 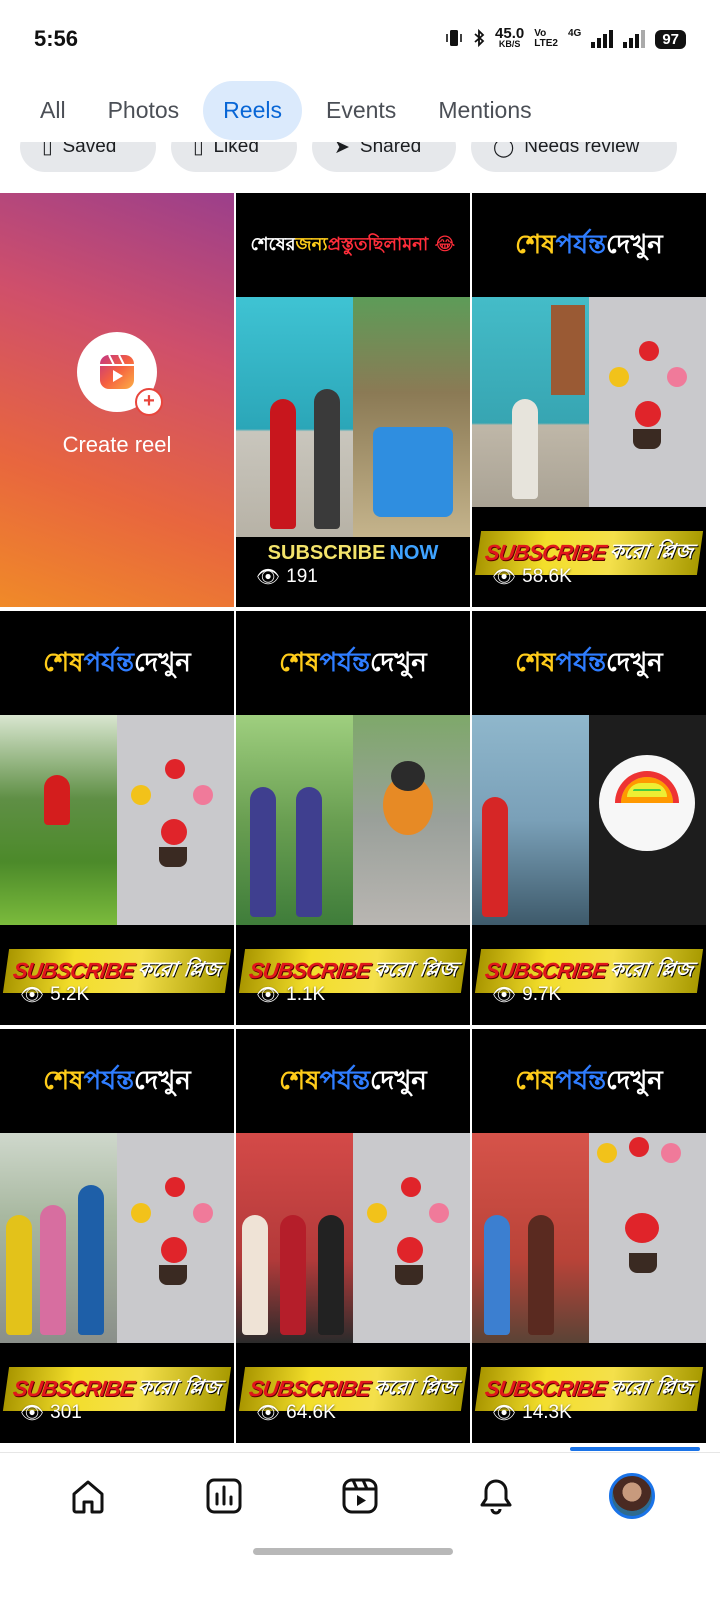 I want to click on status-icons: 45.0 KB/S Vo LTE2 4G 97, so click(x=565, y=38).